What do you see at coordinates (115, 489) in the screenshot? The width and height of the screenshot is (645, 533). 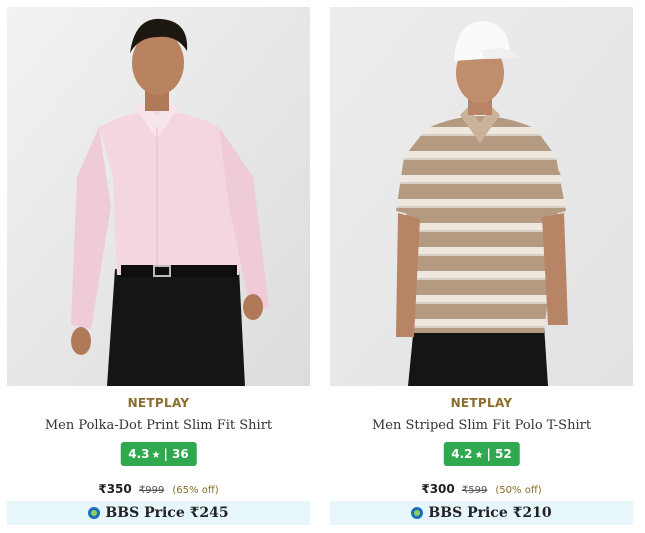 I see `selling-price: ₹350` at bounding box center [115, 489].